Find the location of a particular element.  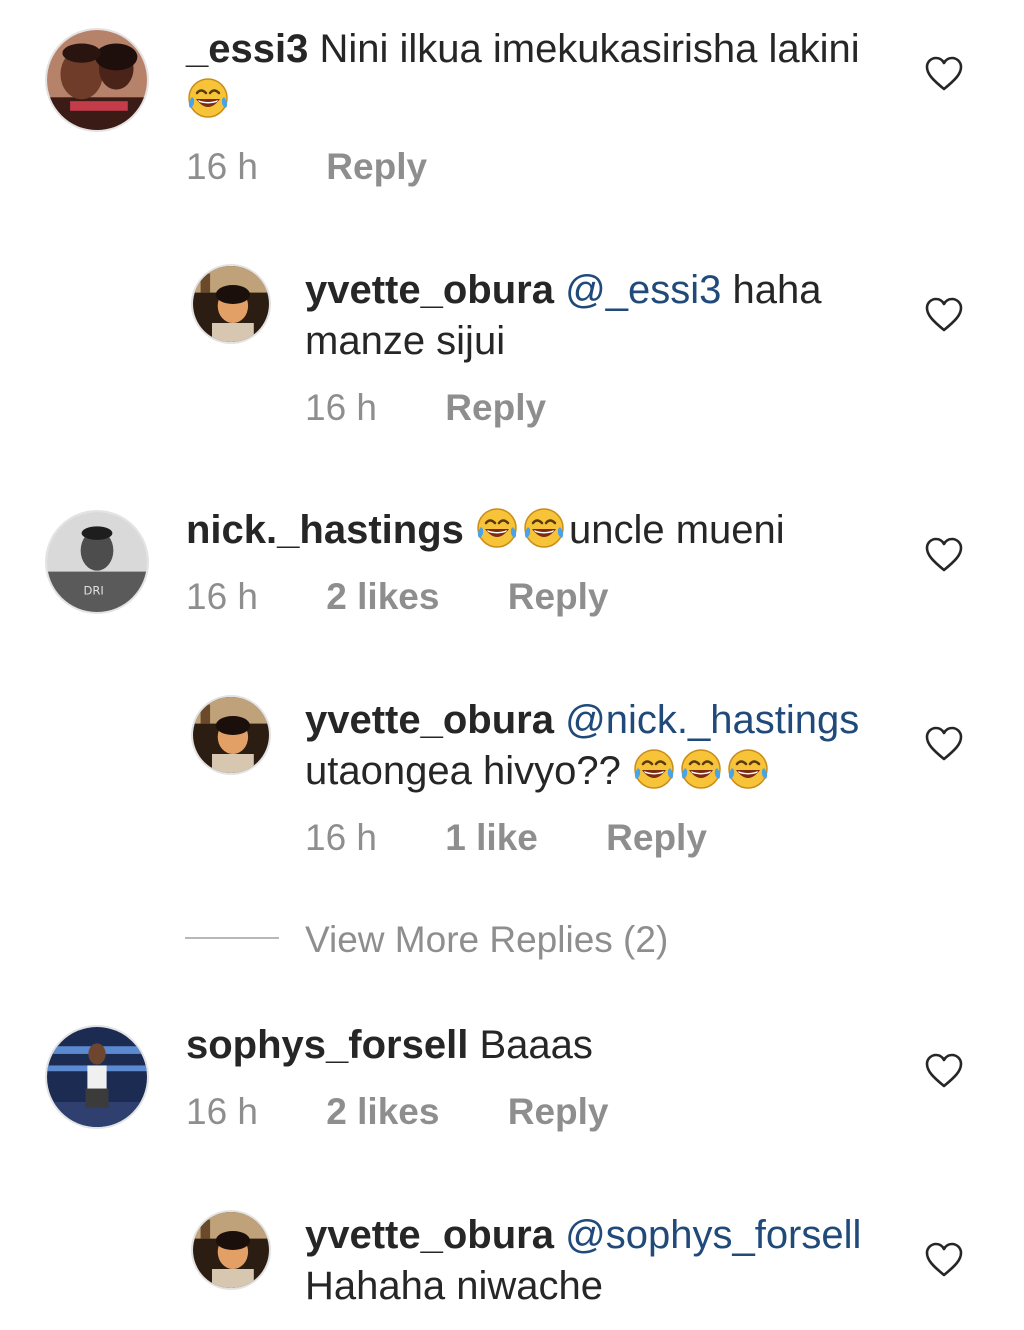

comment-body: Baaas is located at coordinates (530, 1045).